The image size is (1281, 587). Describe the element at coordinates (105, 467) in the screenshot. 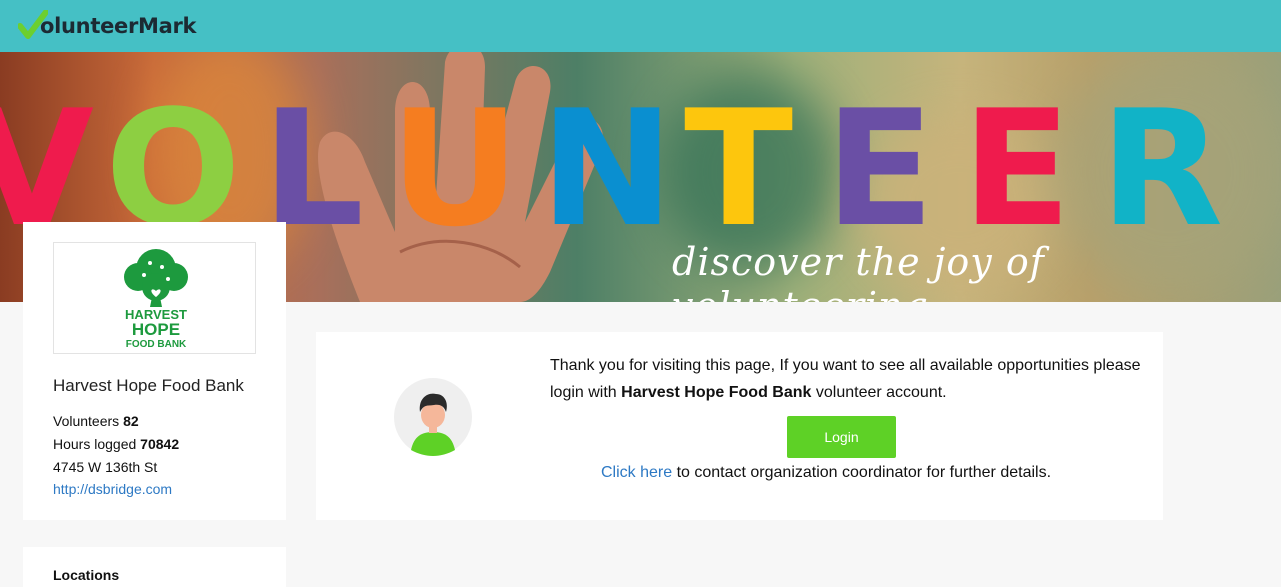

I see `organization-address: 4745 W 136th St` at that location.